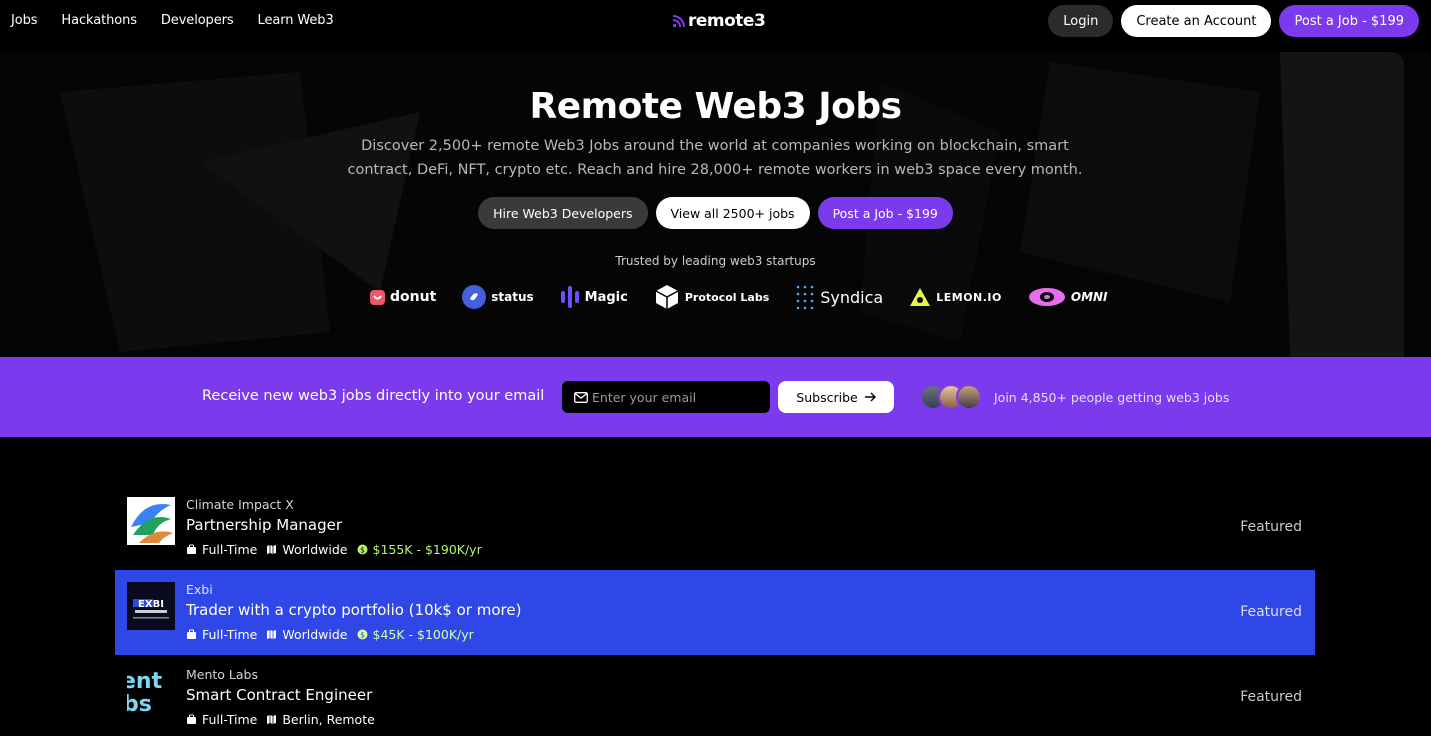 The image size is (1431, 736). I want to click on nav-link-developers: Developers, so click(197, 20).